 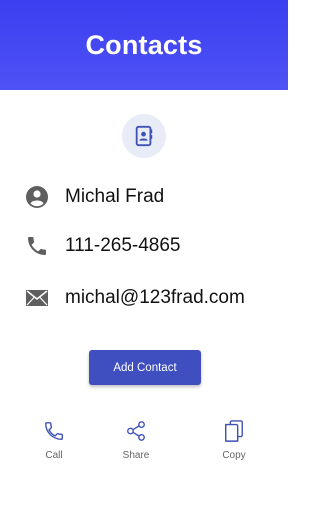 I want to click on page-title: Contacts, so click(x=144, y=44).